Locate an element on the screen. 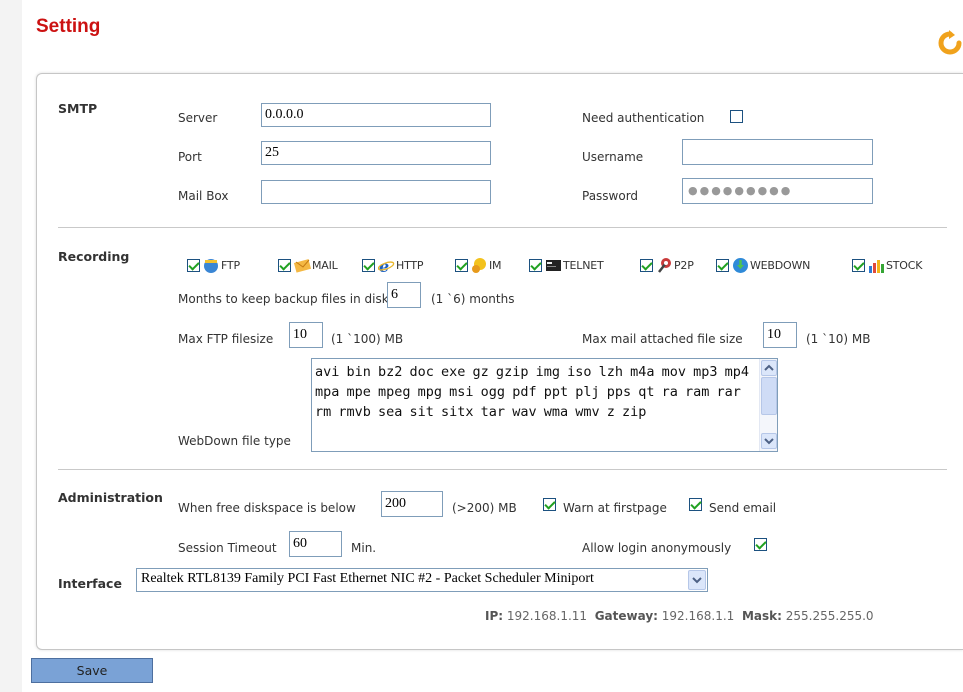 The width and height of the screenshot is (963, 692). server-input is located at coordinates (376, 115).